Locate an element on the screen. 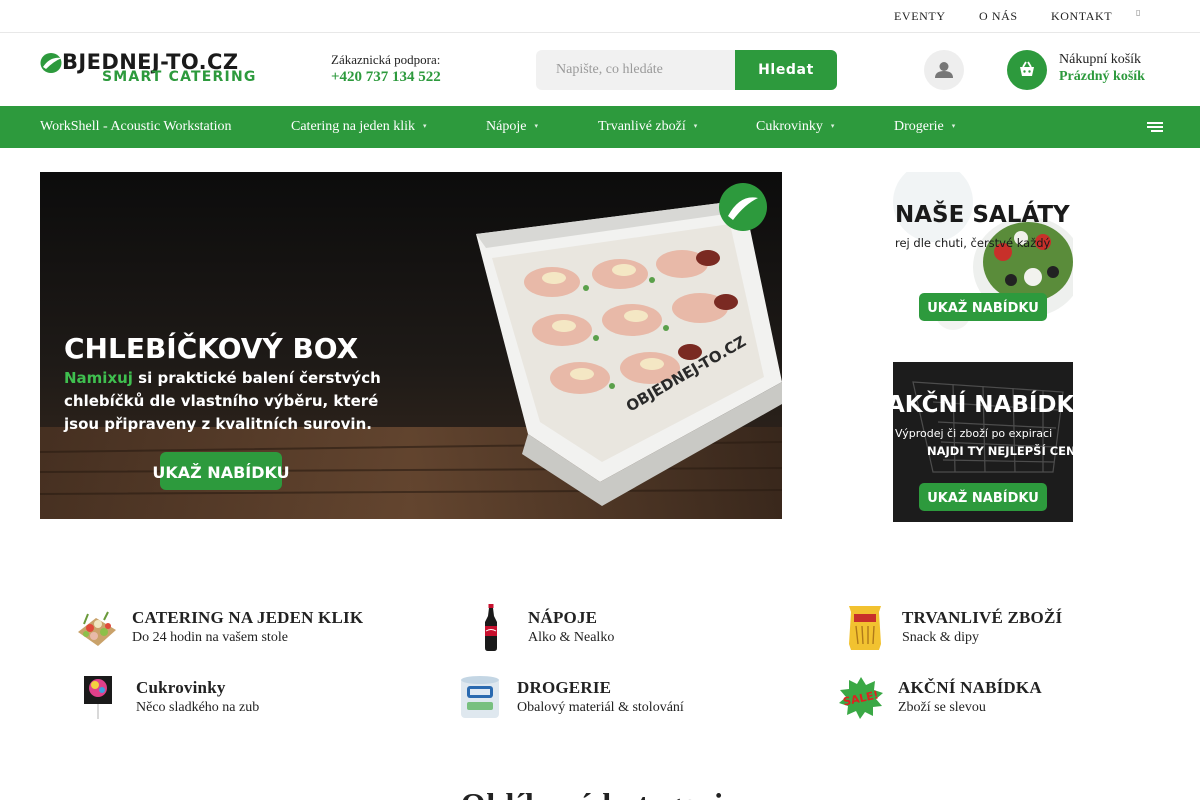 Image resolution: width=1200 pixels, height=800 pixels. support-phone-link: +420 737 134 522 is located at coordinates (386, 77).